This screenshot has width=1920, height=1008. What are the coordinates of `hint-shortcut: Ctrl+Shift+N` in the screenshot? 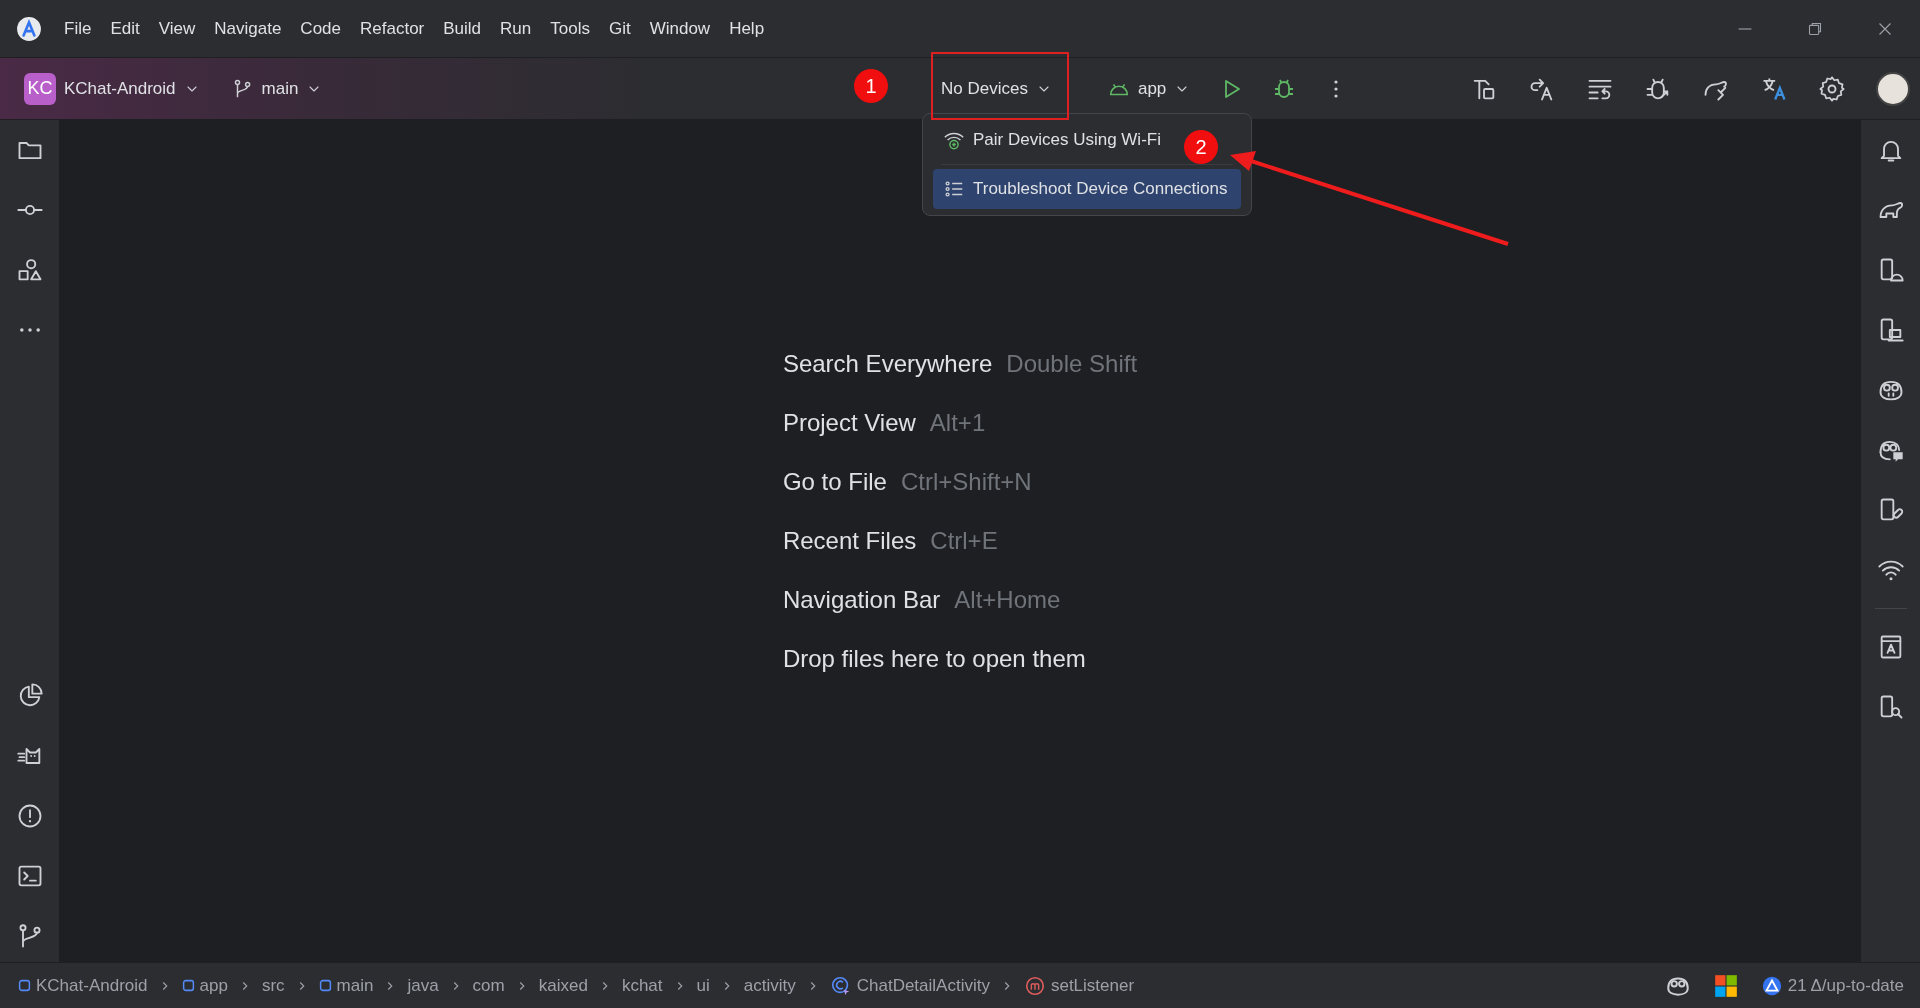 It's located at (966, 481).